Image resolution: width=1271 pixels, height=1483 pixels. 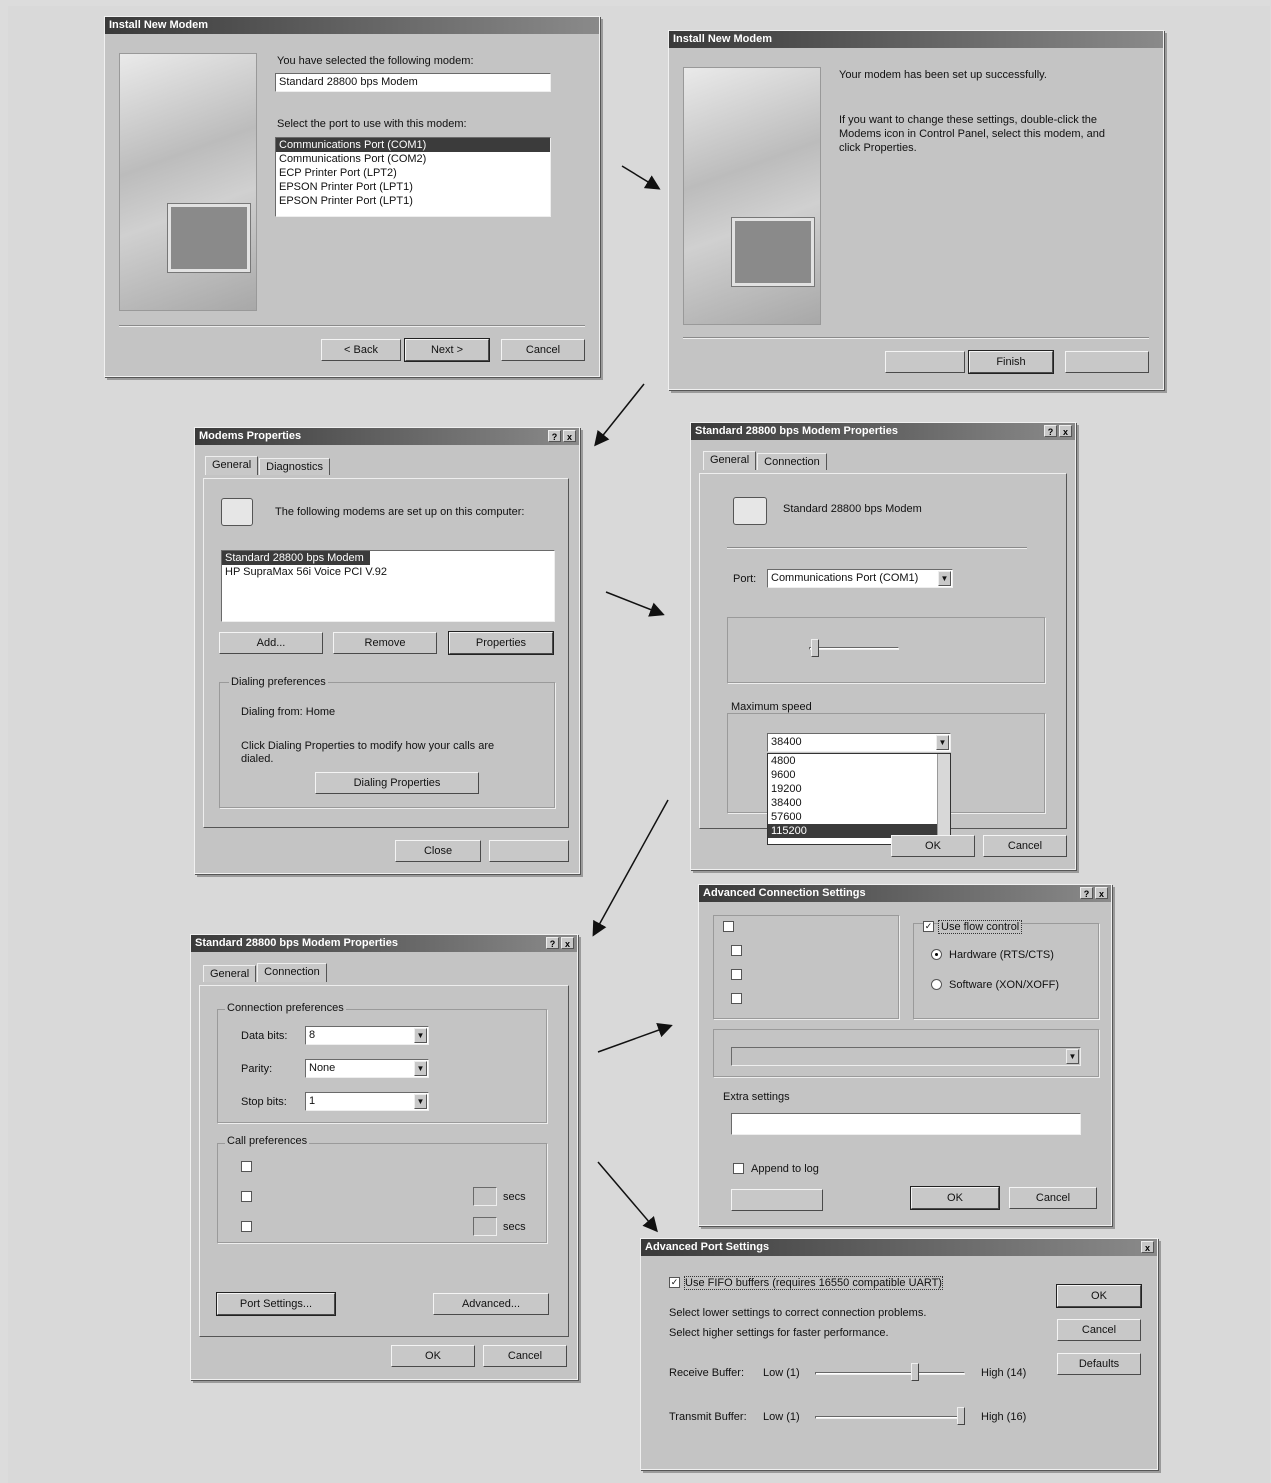 I want to click on flow-arrows, so click(x=632, y=699).